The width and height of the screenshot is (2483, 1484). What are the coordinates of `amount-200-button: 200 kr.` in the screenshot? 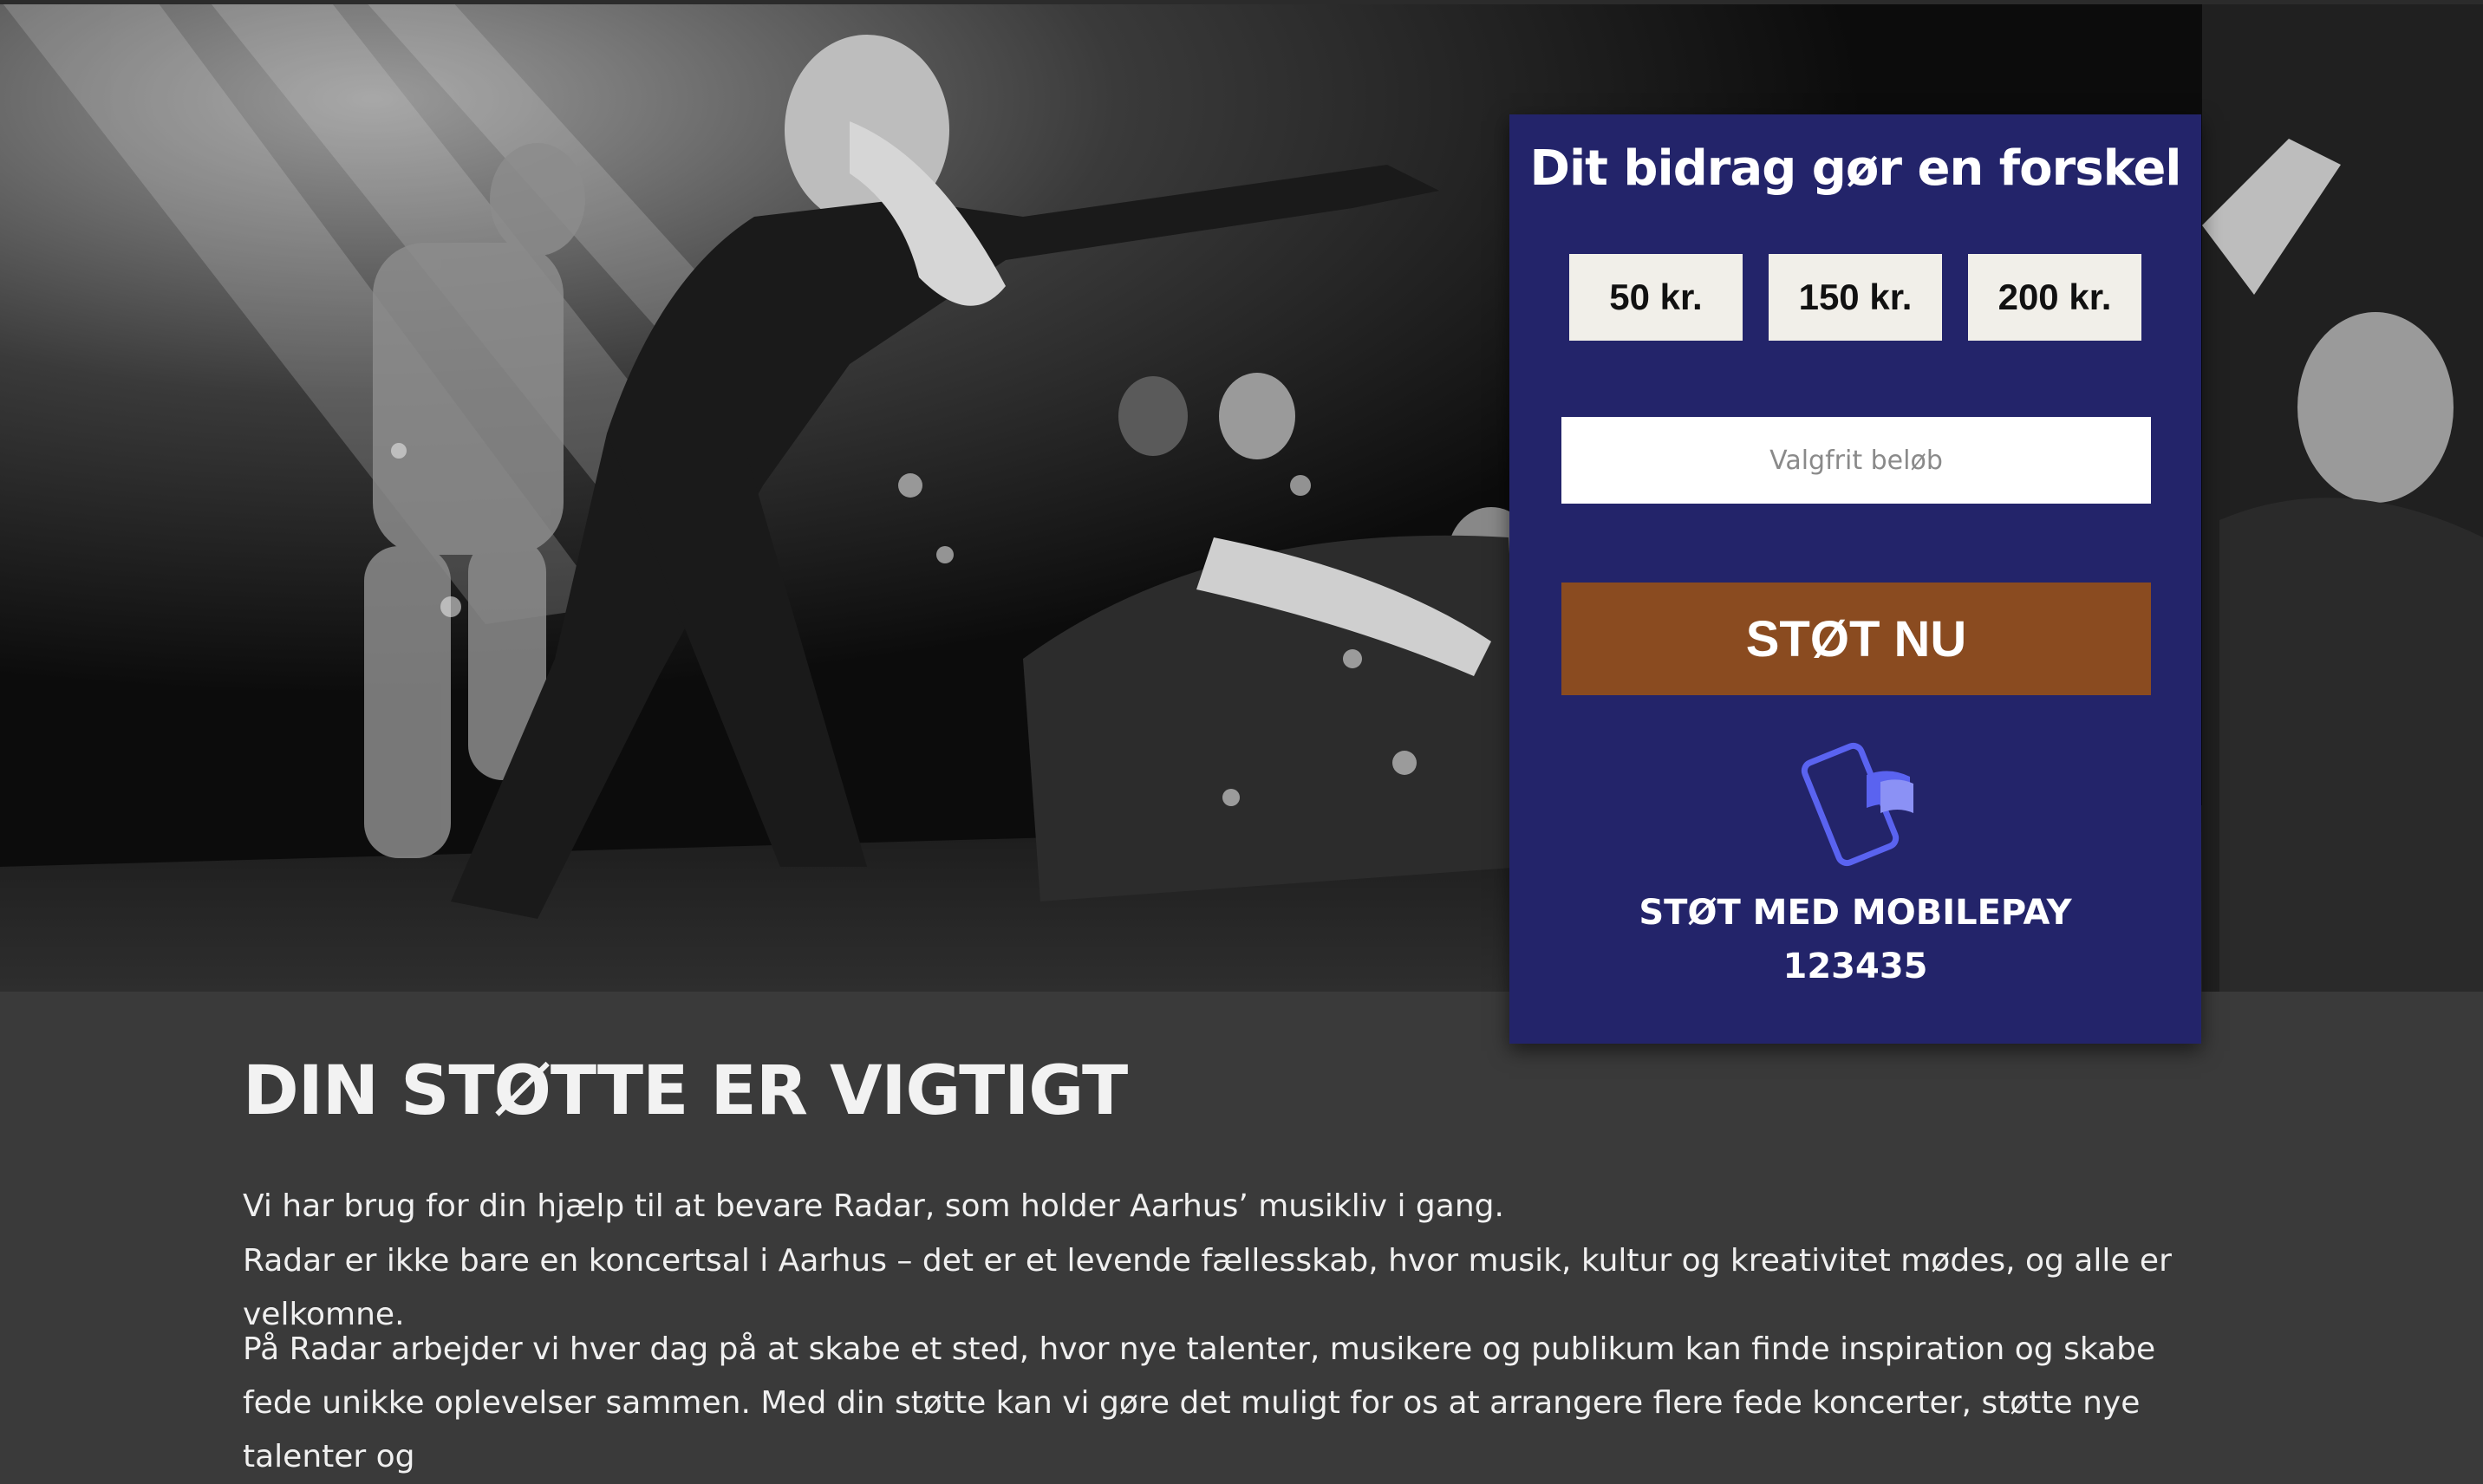 It's located at (2055, 297).